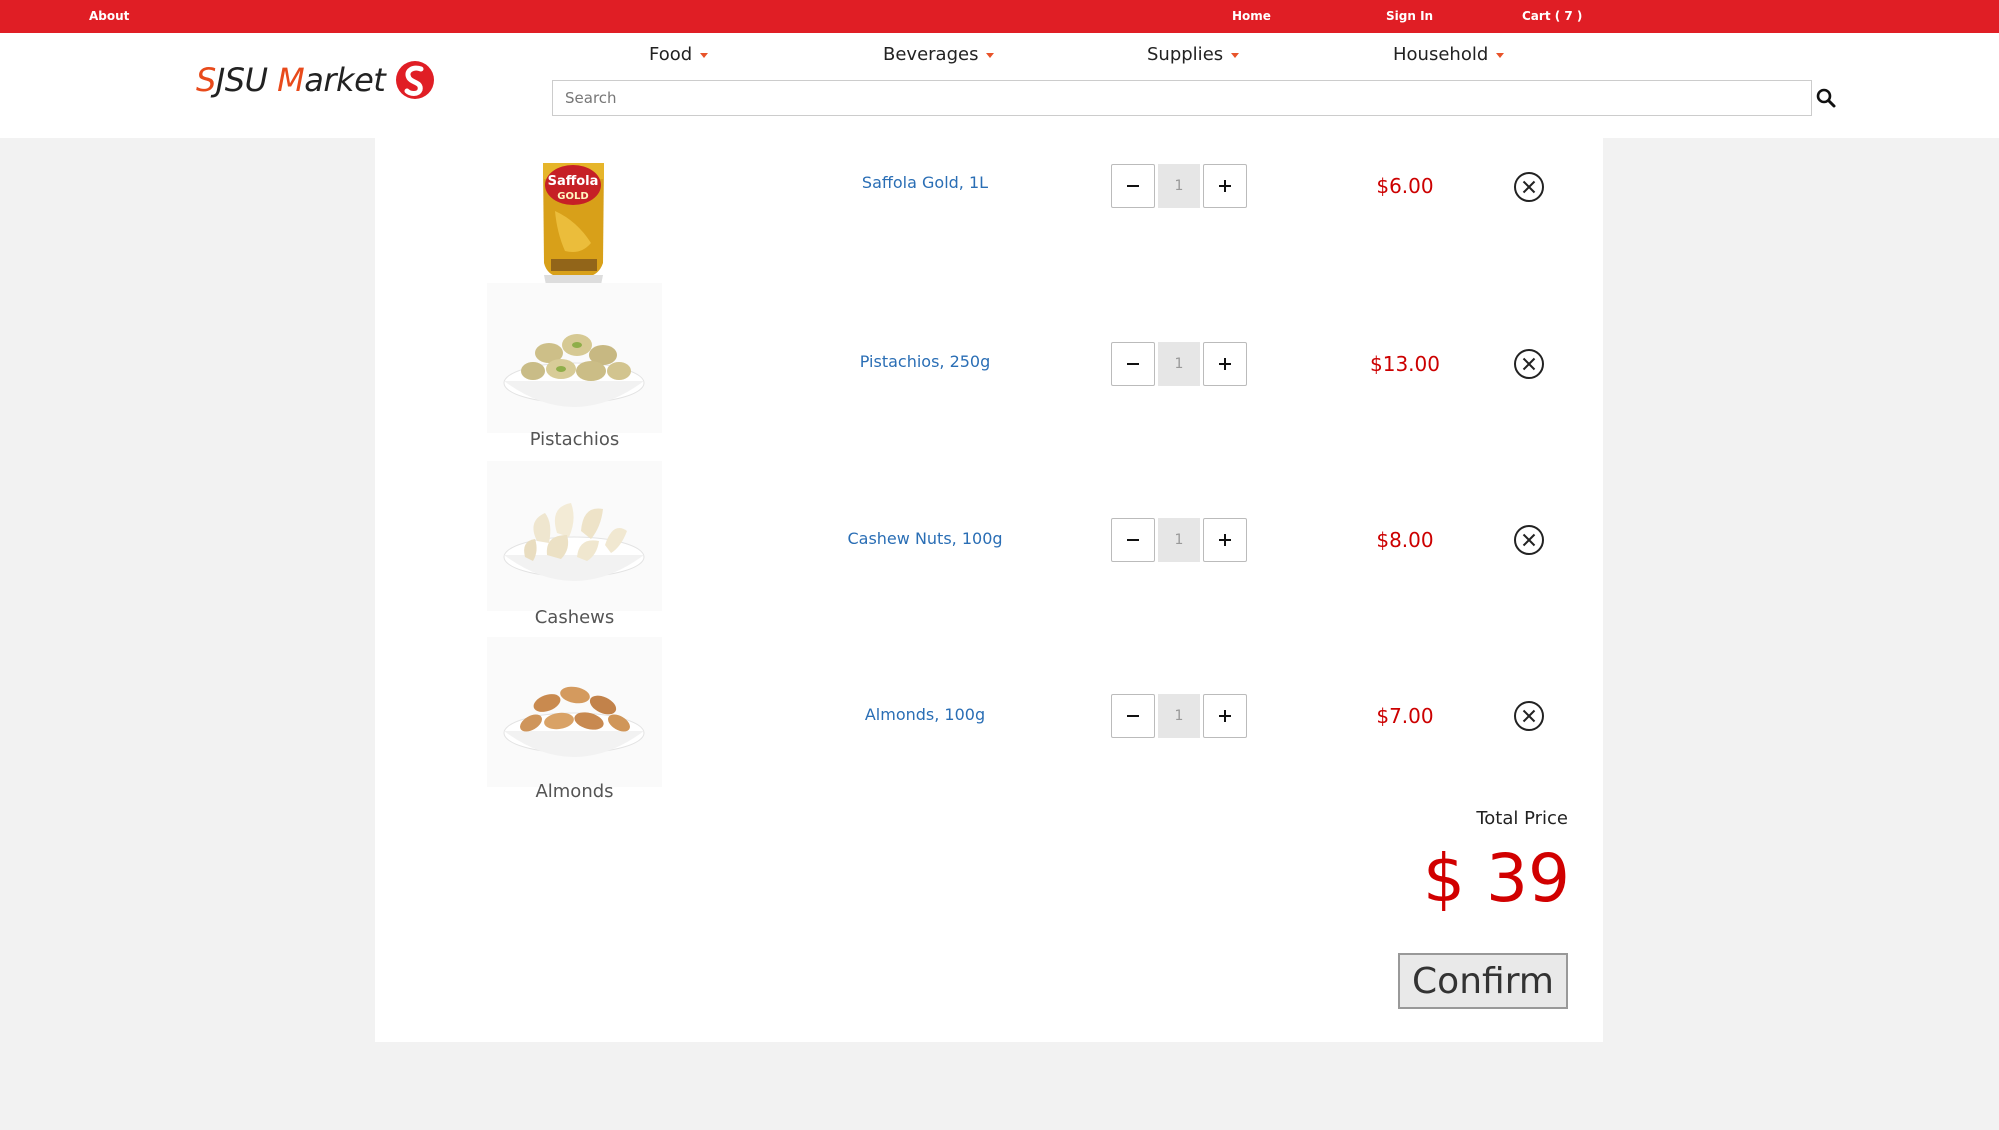 The height and width of the screenshot is (1130, 1999). I want to click on pistachios-bowl-icon, so click(574, 358).